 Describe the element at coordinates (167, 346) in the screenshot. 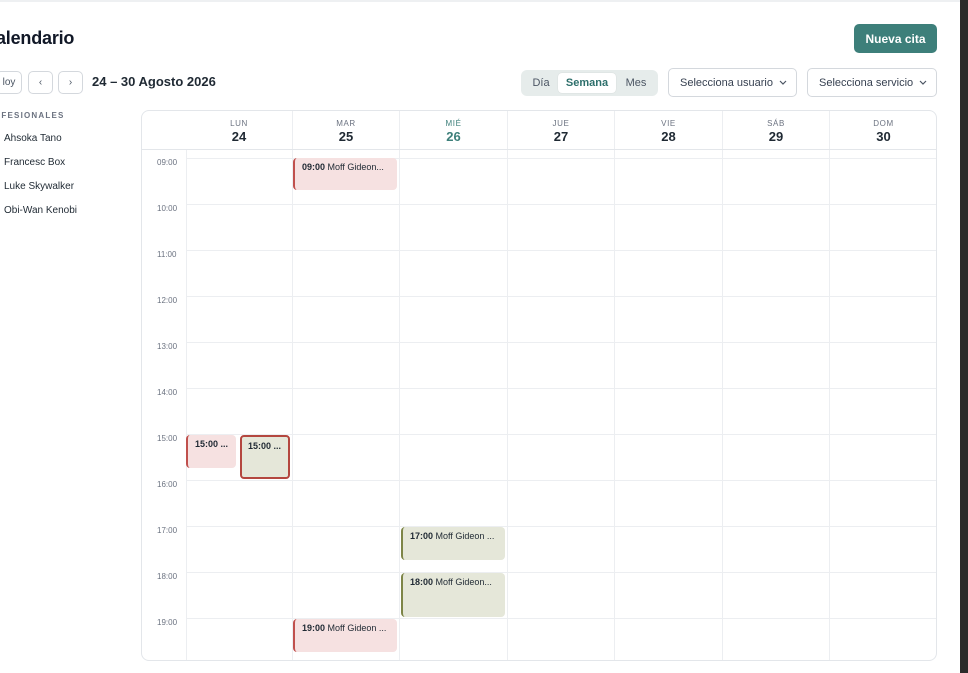

I see `hour-label: 13:00` at that location.